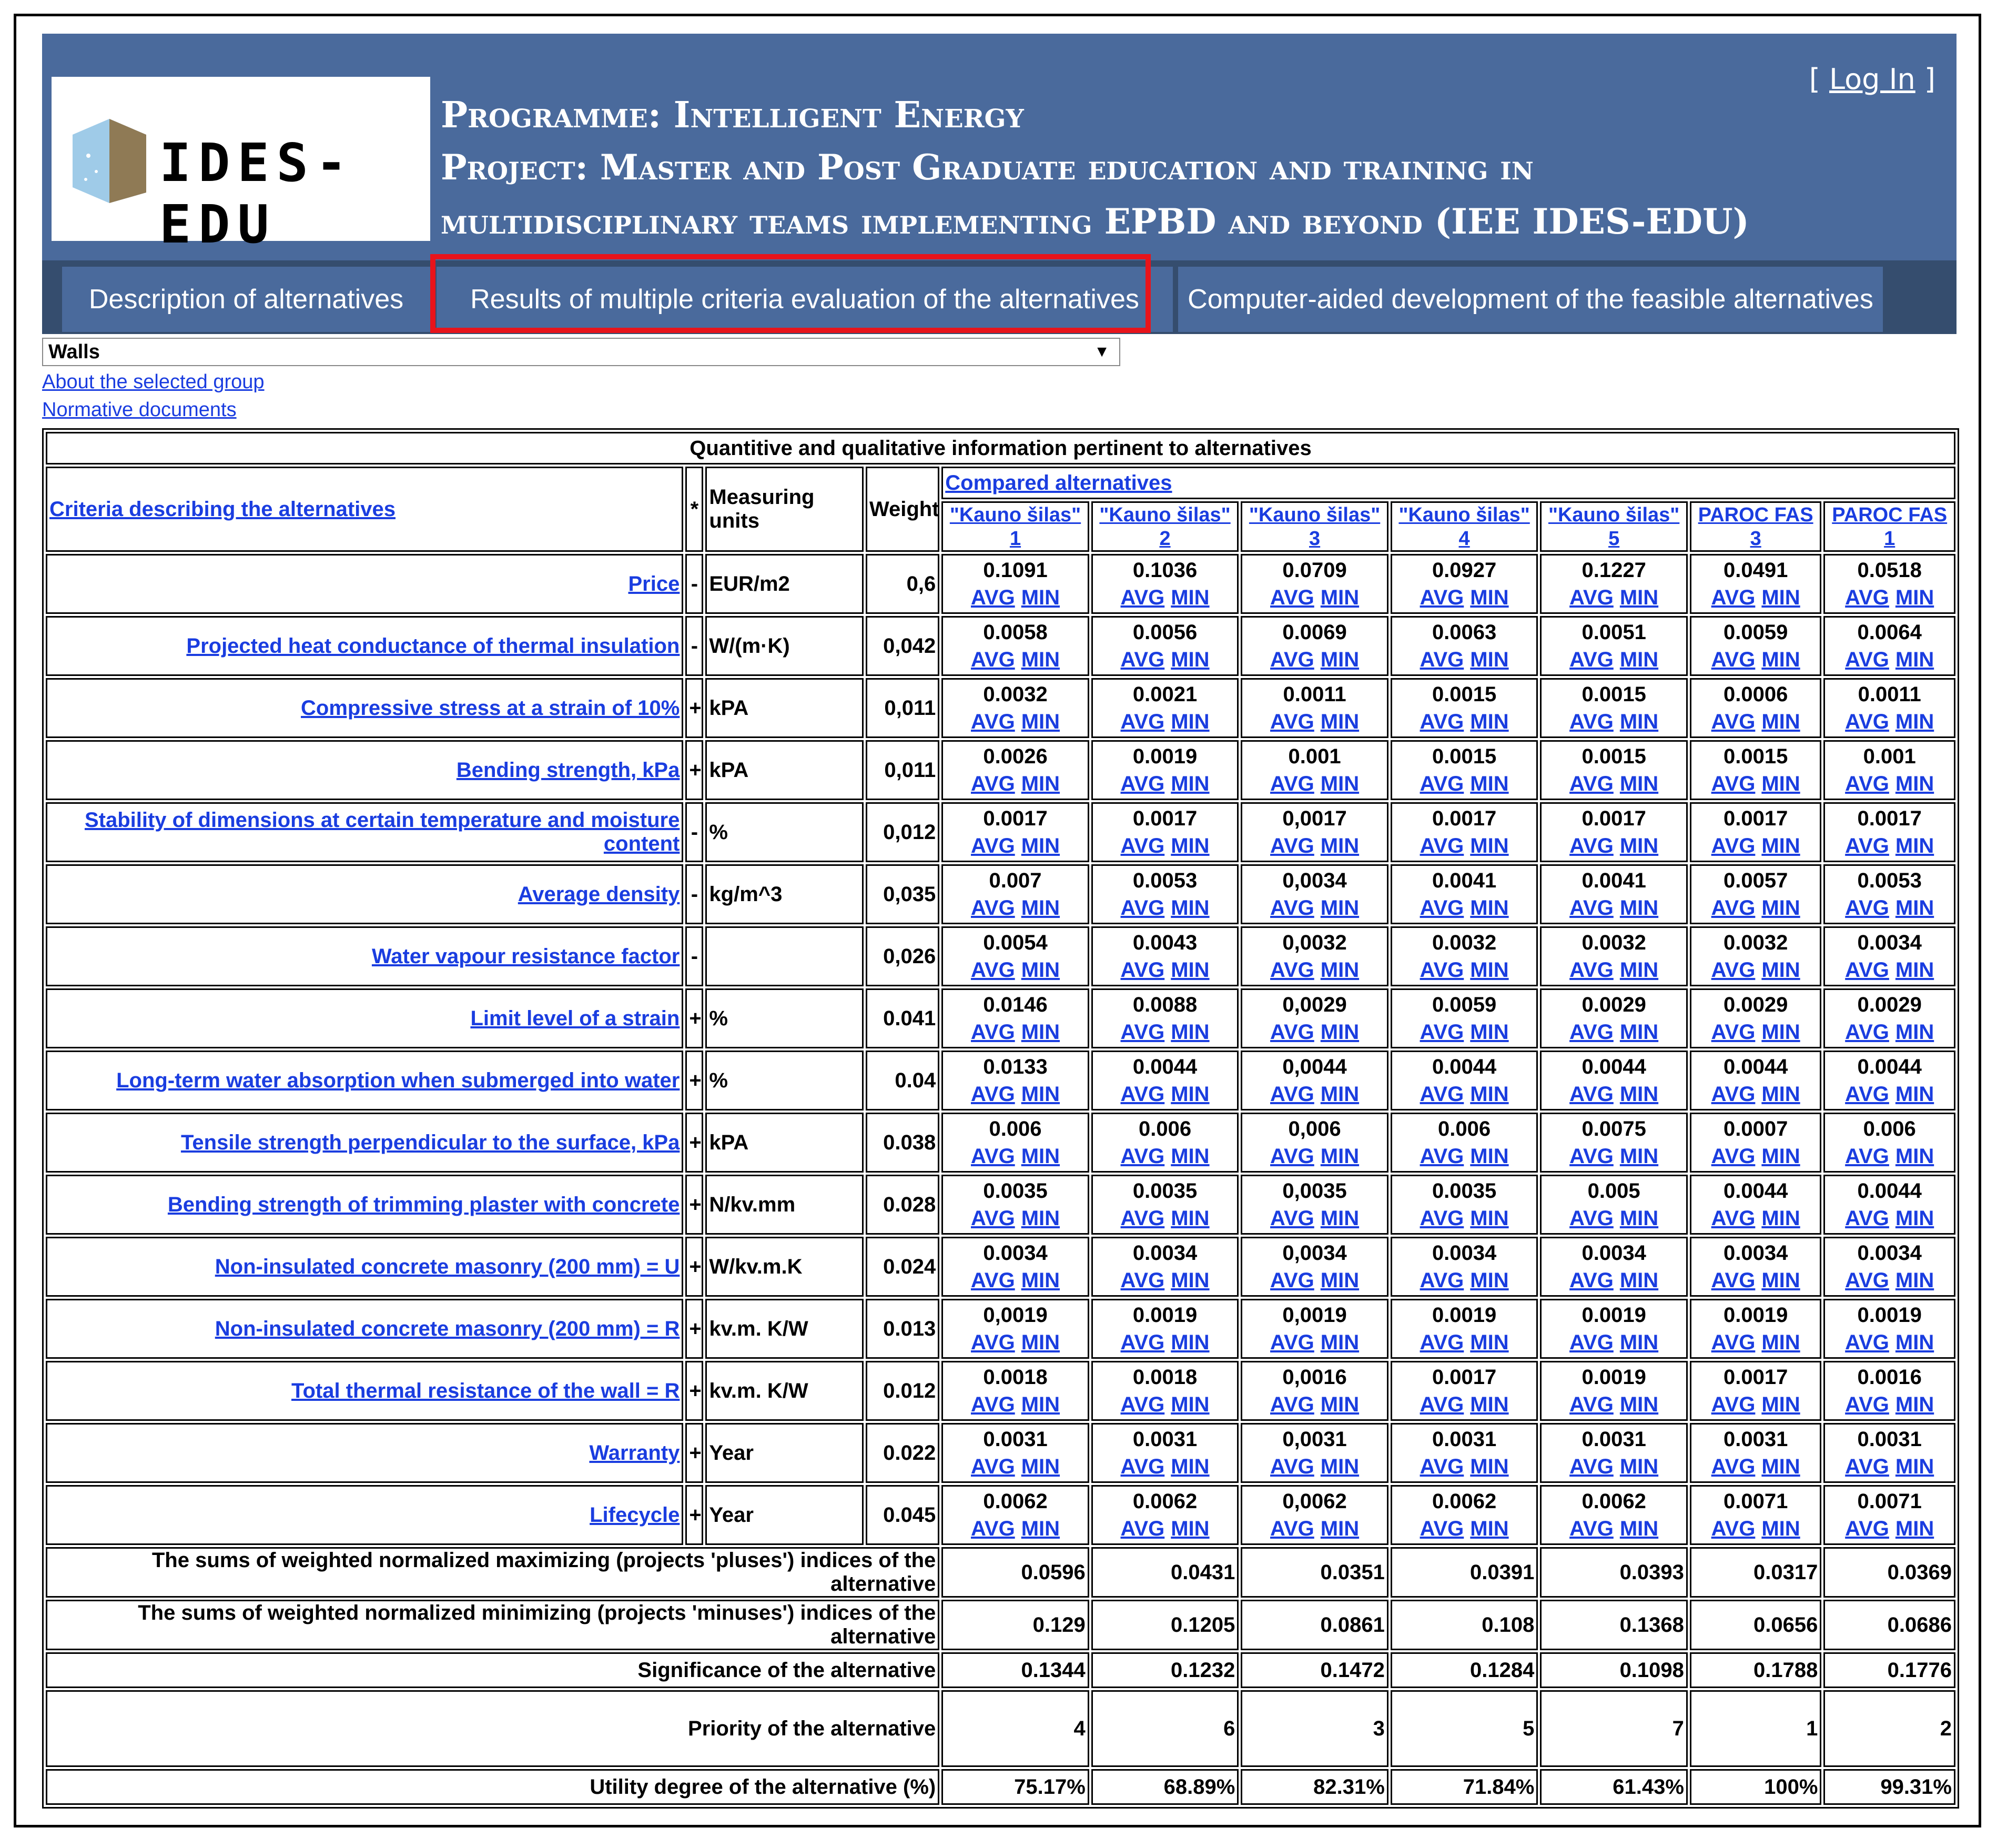  What do you see at coordinates (1463, 527) in the screenshot?
I see `alternative-link: "Kauno šilas" 4` at bounding box center [1463, 527].